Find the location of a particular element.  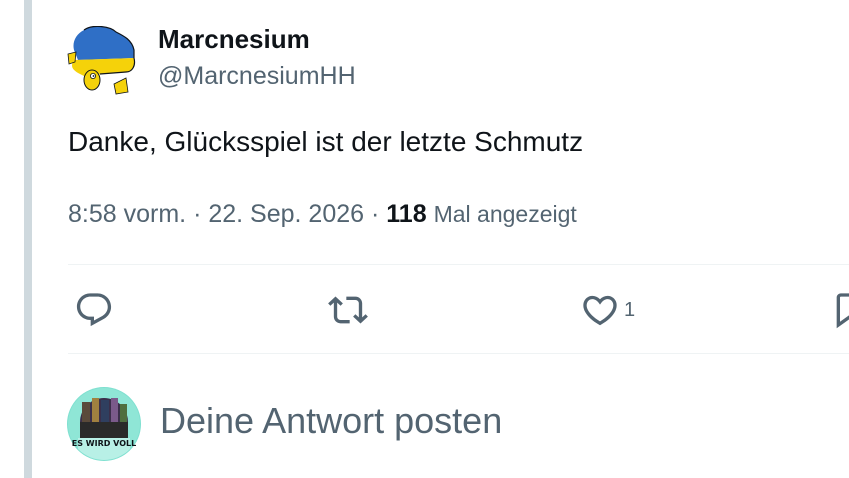

author-handle: @MarcnesiumHH is located at coordinates (257, 76).